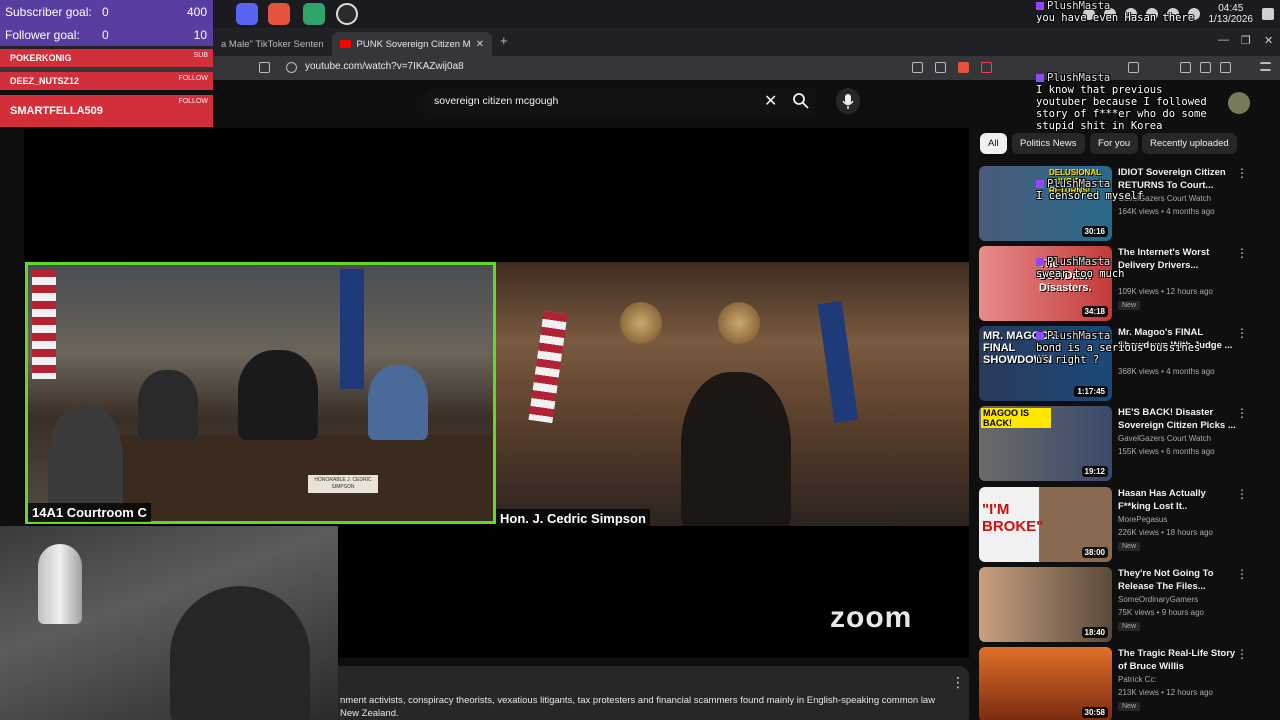  What do you see at coordinates (1090, 196) in the screenshot?
I see `chat-text: I censored myself` at bounding box center [1090, 196].